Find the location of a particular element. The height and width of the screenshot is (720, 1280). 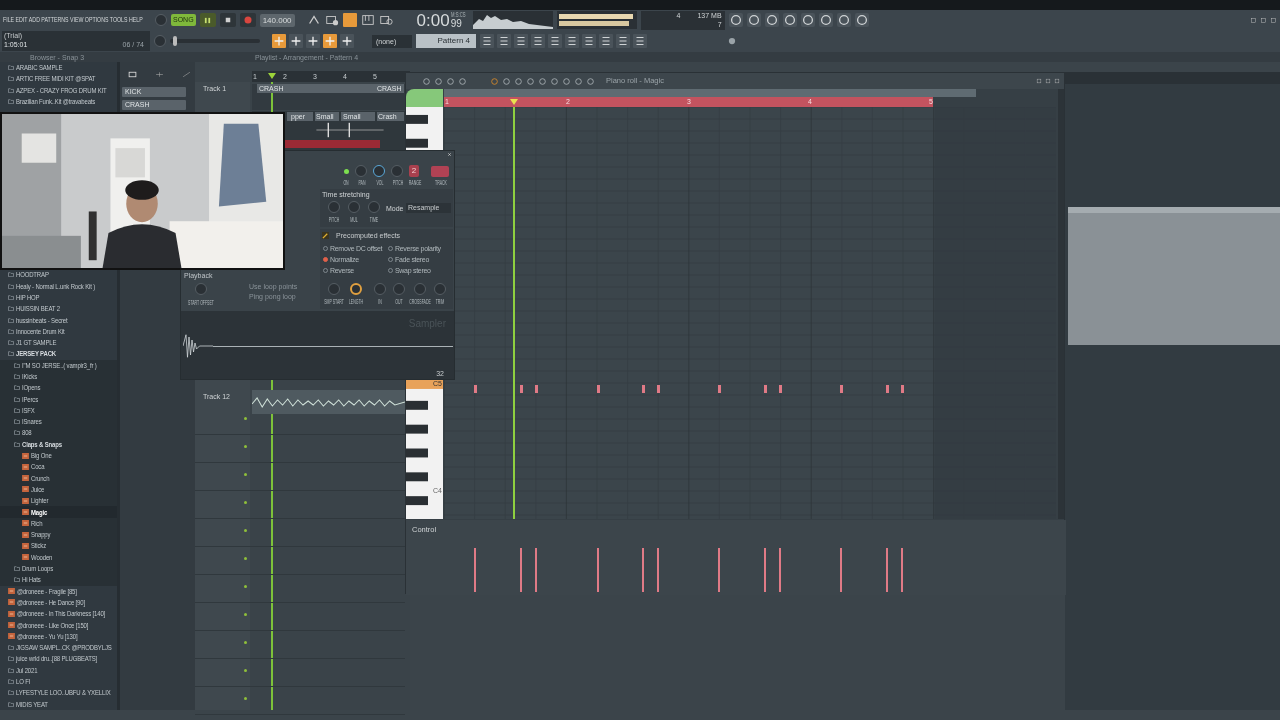

pause-icon is located at coordinates (208, 20).